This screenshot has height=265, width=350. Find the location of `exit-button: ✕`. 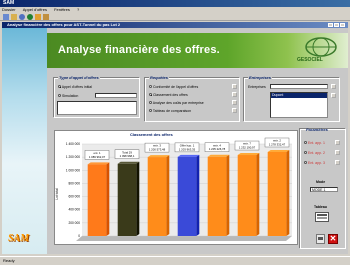

exit-button: ✕ is located at coordinates (333, 239).